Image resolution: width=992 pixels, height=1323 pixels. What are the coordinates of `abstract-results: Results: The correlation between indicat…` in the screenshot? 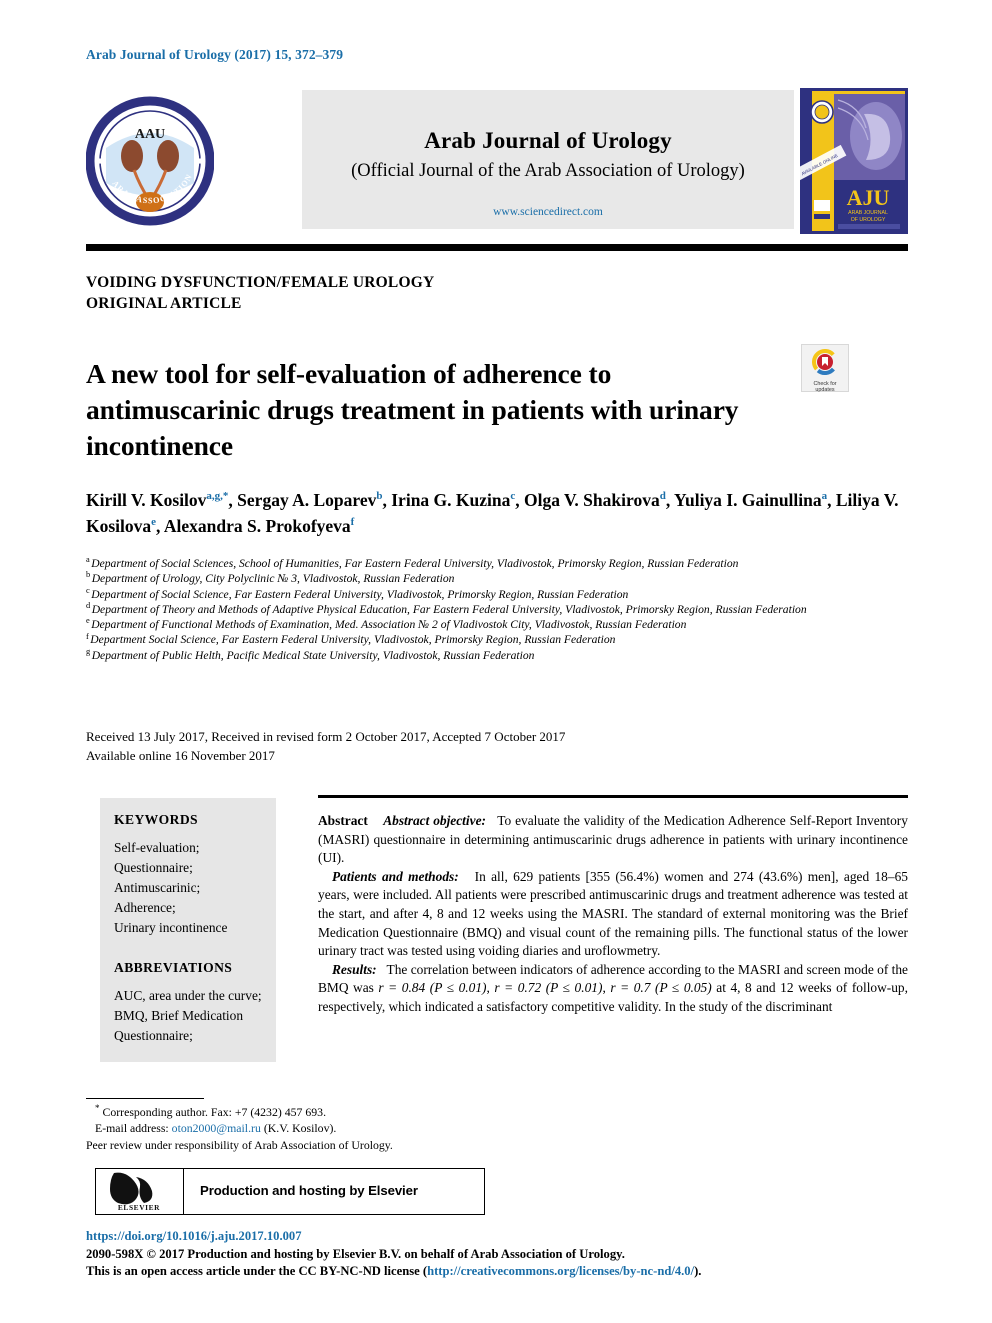 It's located at (613, 987).